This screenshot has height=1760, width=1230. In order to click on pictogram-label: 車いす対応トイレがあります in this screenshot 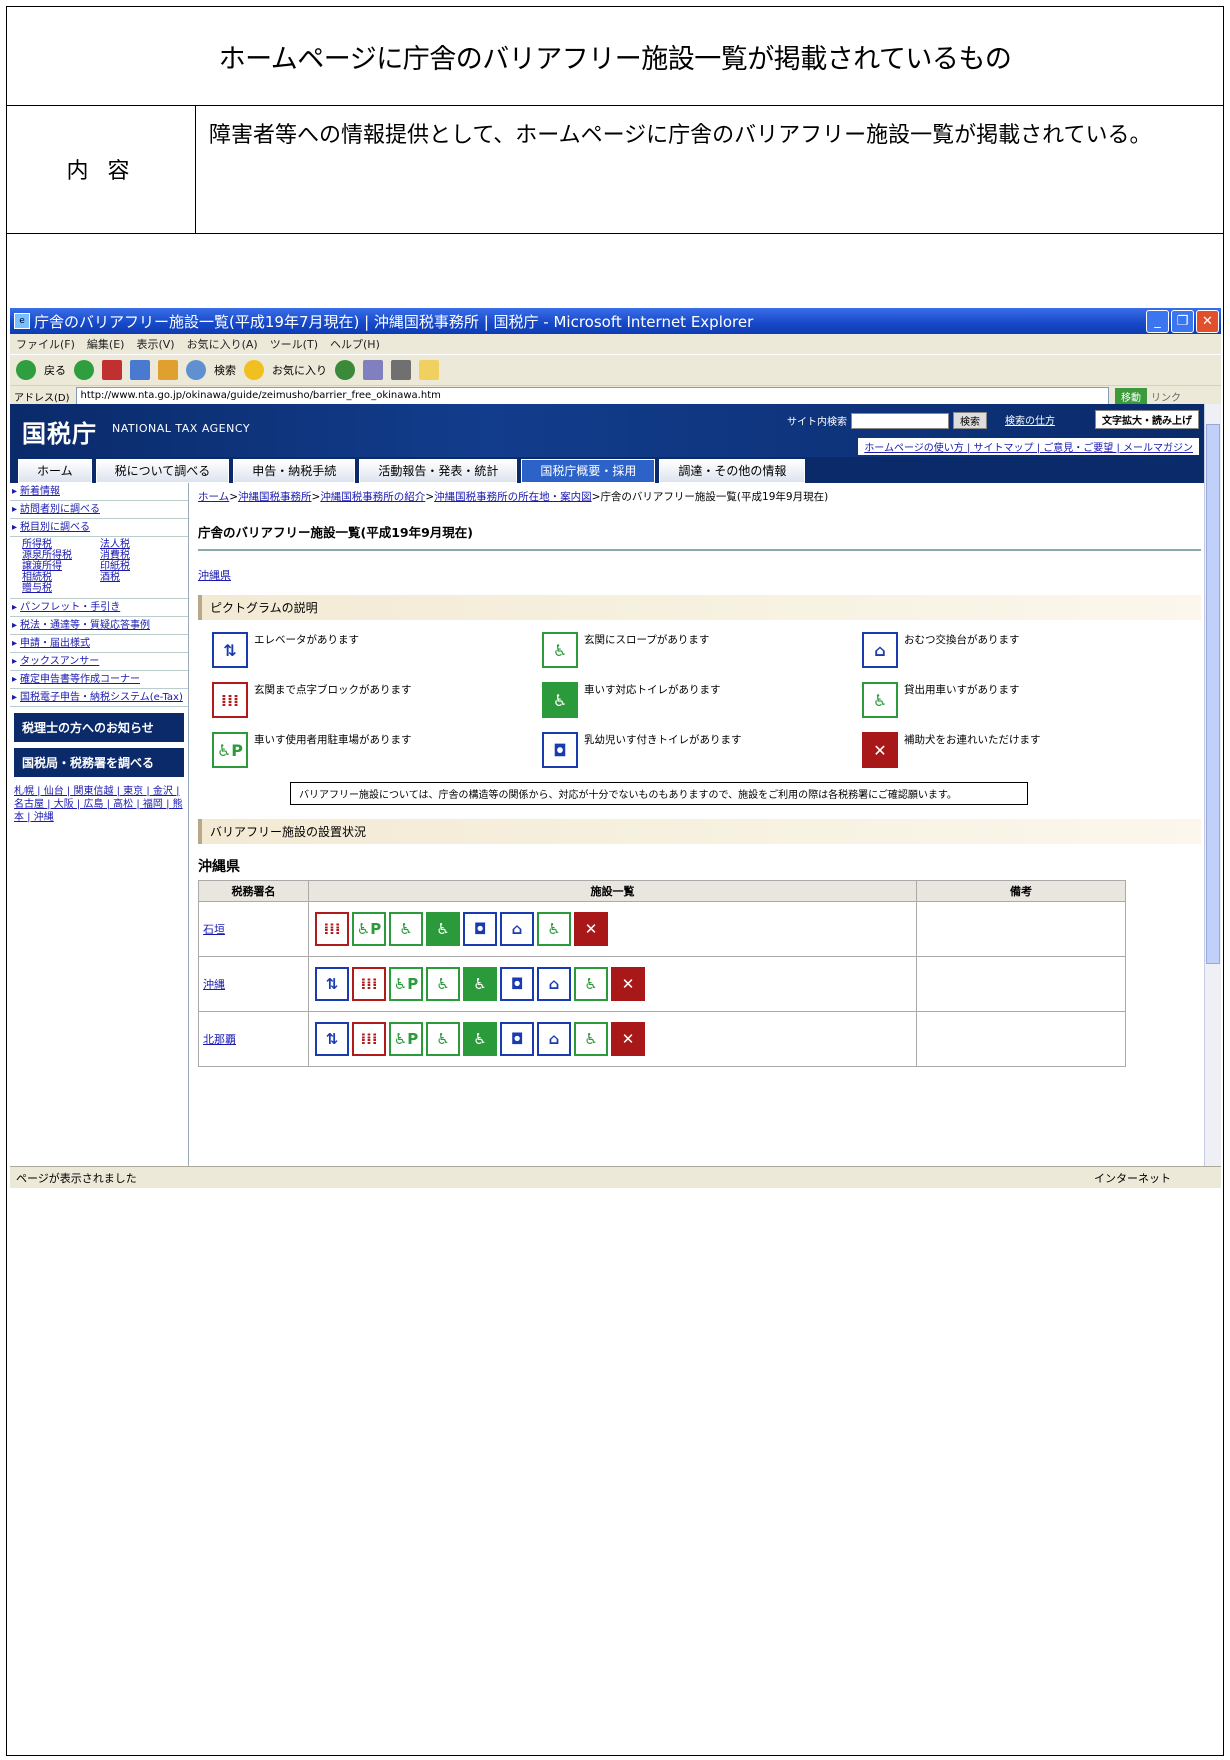, I will do `click(652, 690)`.